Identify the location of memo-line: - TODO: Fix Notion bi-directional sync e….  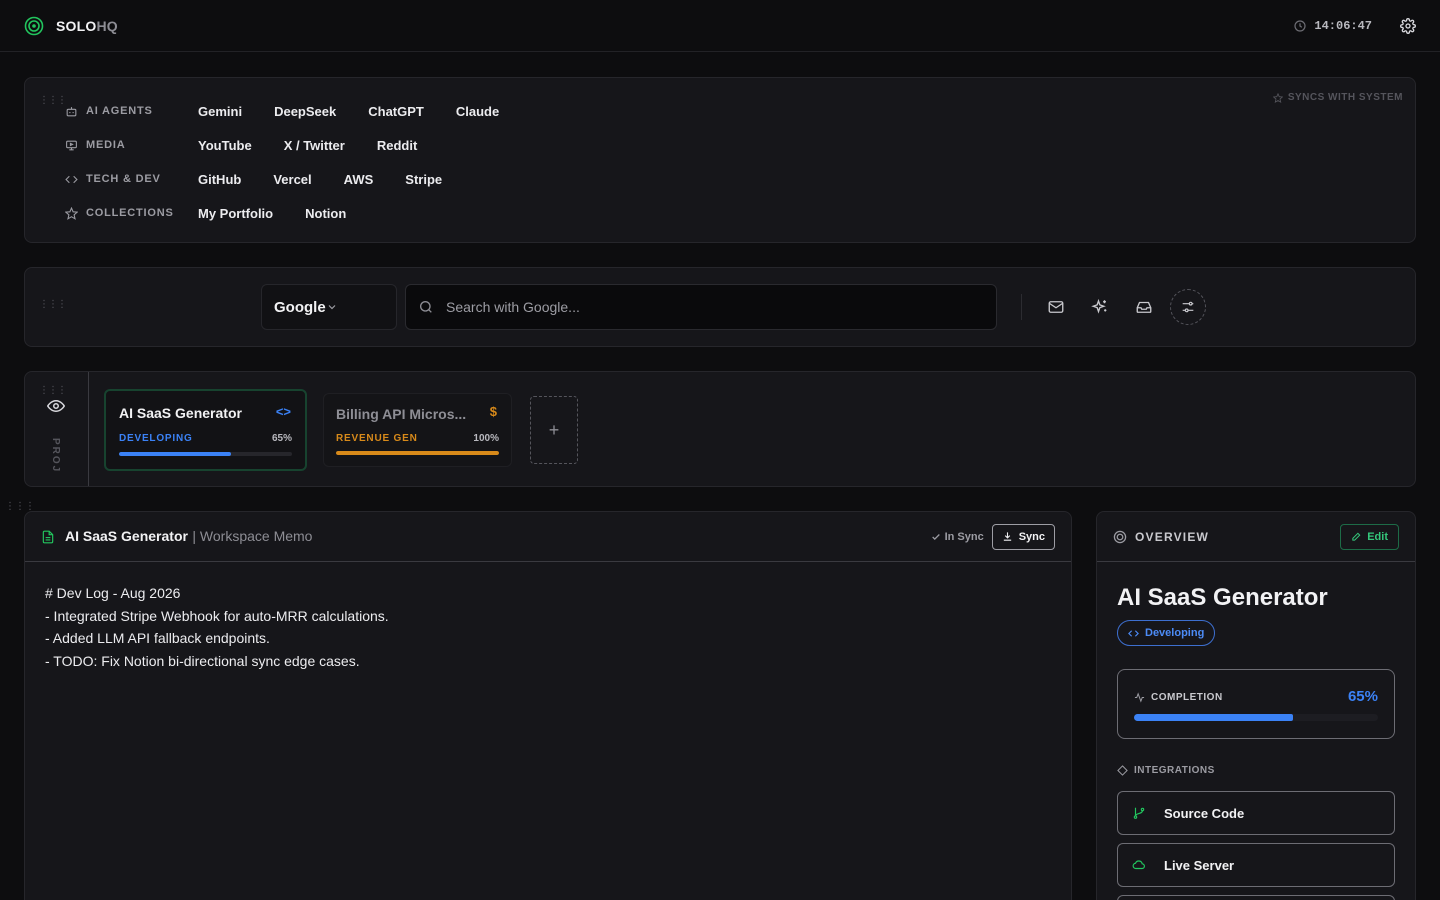
(202, 660).